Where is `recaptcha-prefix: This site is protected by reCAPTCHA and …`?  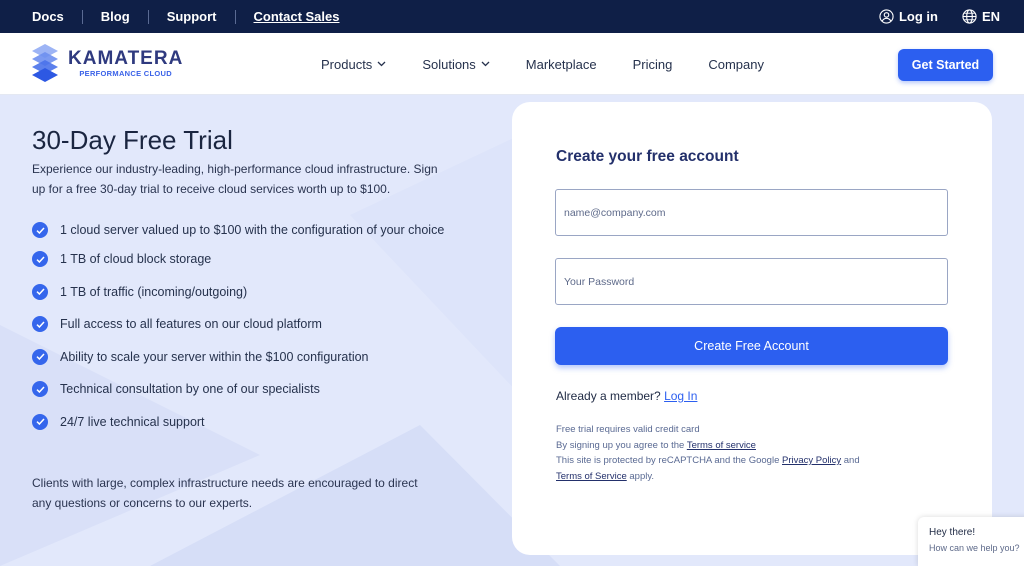
recaptcha-prefix: This site is protected by reCAPTCHA and … is located at coordinates (668, 460).